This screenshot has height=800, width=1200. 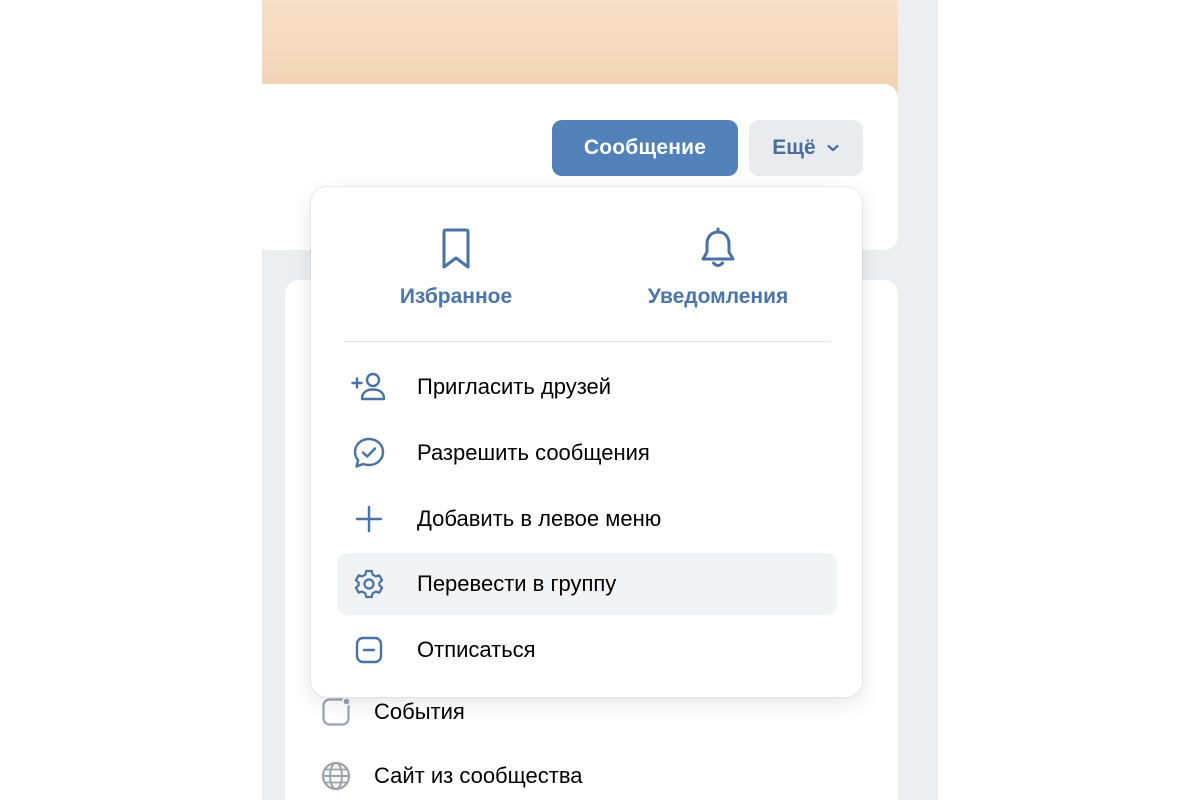 I want to click on favorites-label: Избранное, so click(x=456, y=296).